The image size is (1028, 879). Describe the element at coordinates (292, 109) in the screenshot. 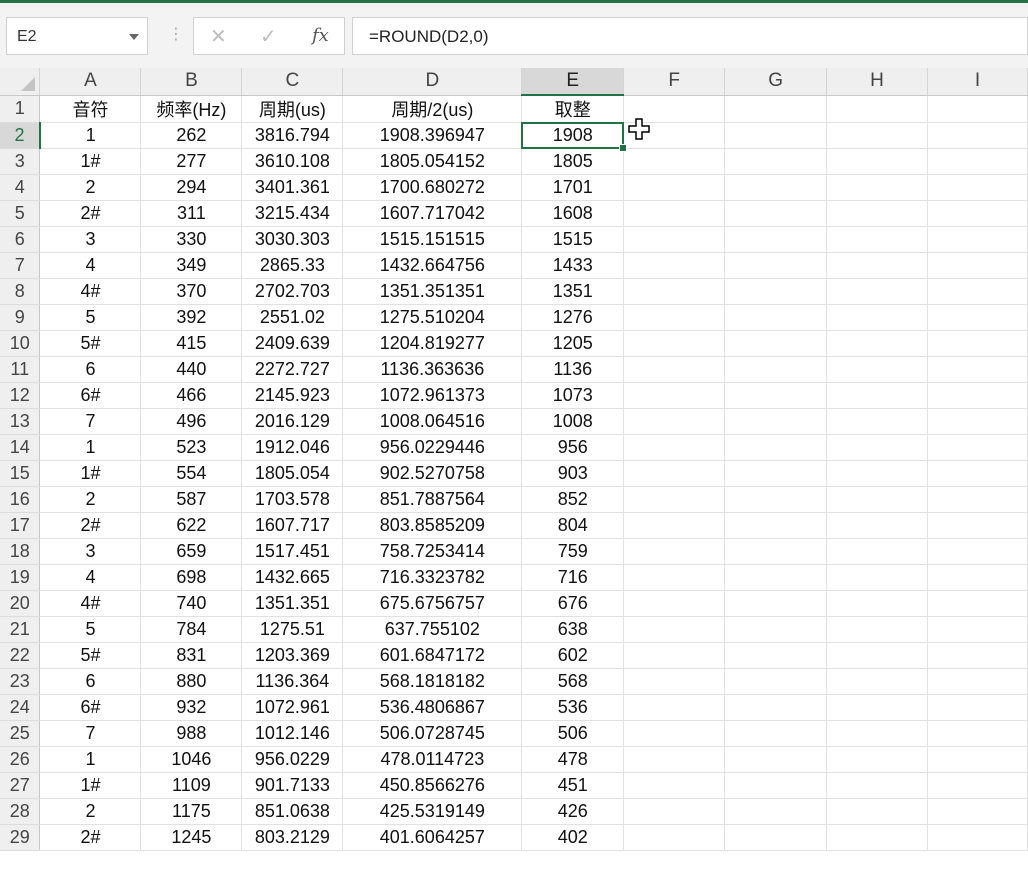

I see `cell-c-1: 周期(us)` at that location.